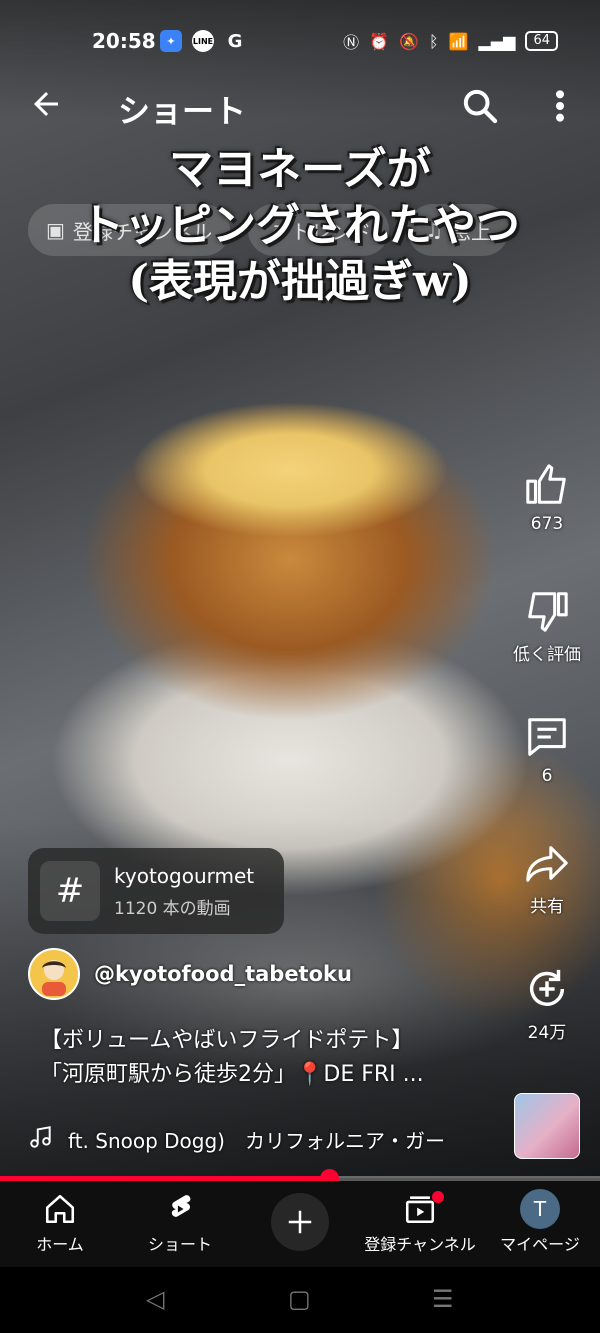 This screenshot has height=1333, width=600. Describe the element at coordinates (547, 737) in the screenshot. I see `comment-icon` at that location.